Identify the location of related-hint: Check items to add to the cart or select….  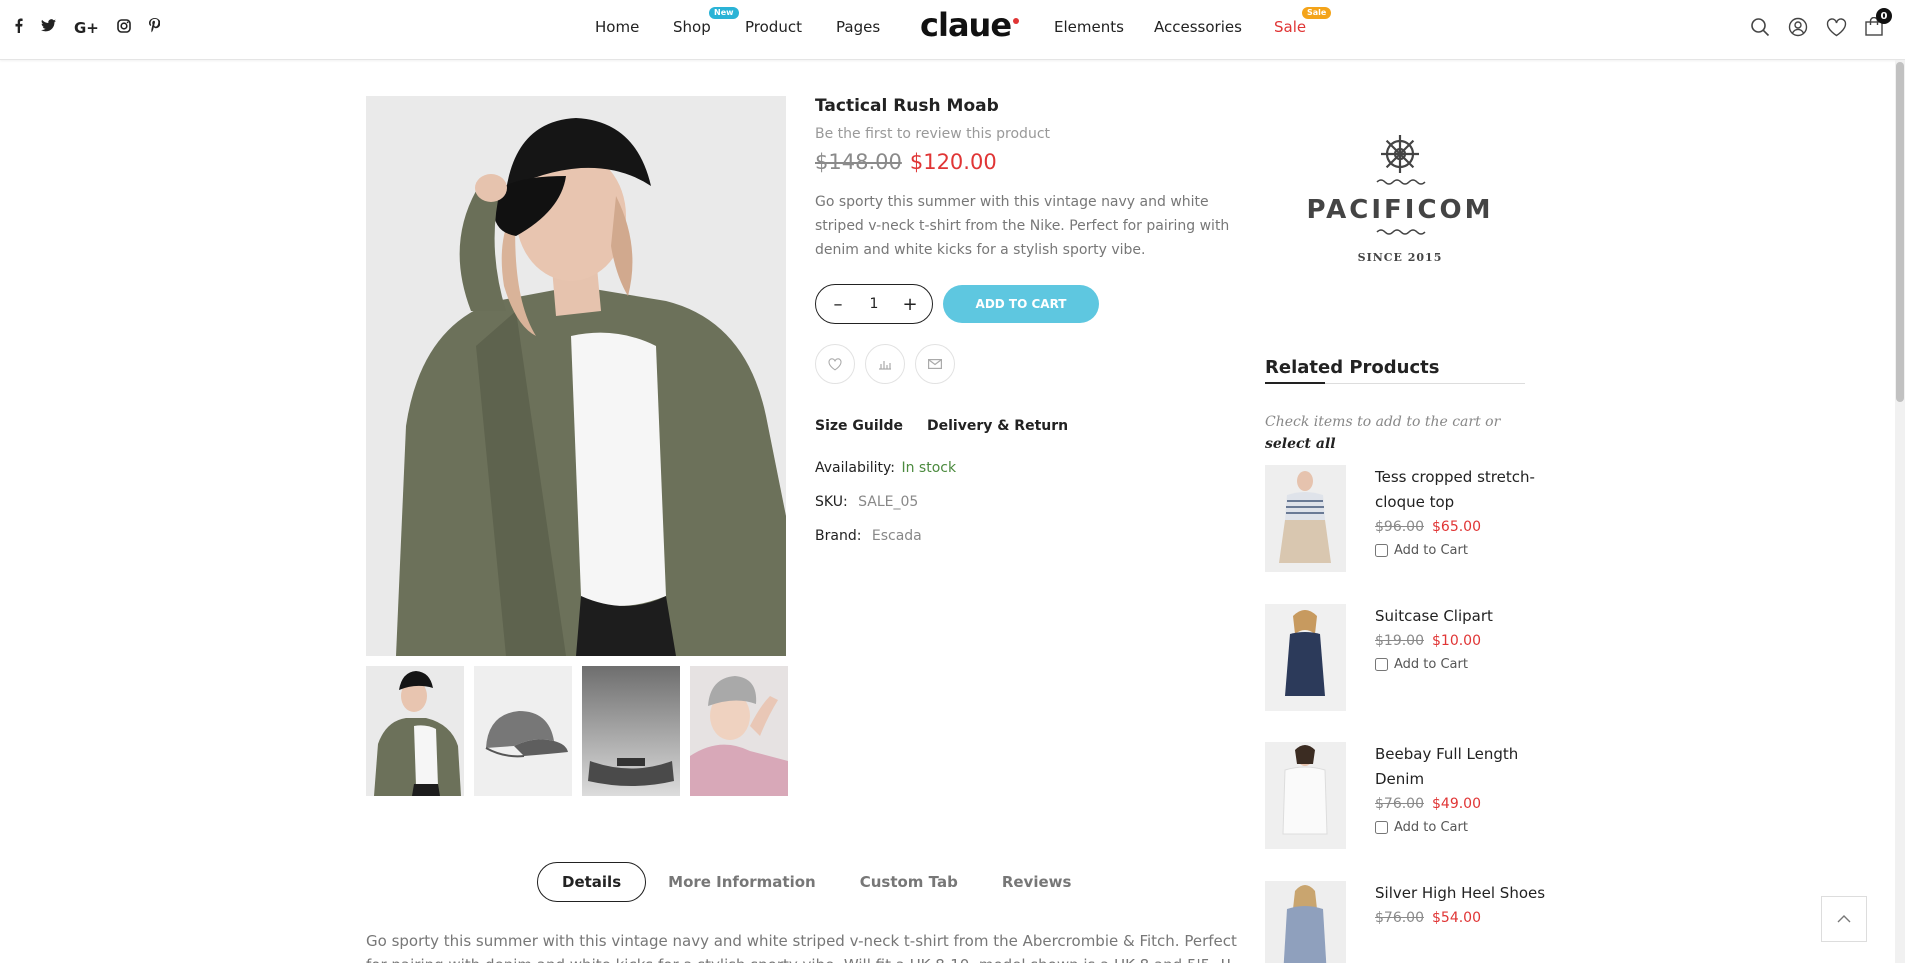
(1395, 433).